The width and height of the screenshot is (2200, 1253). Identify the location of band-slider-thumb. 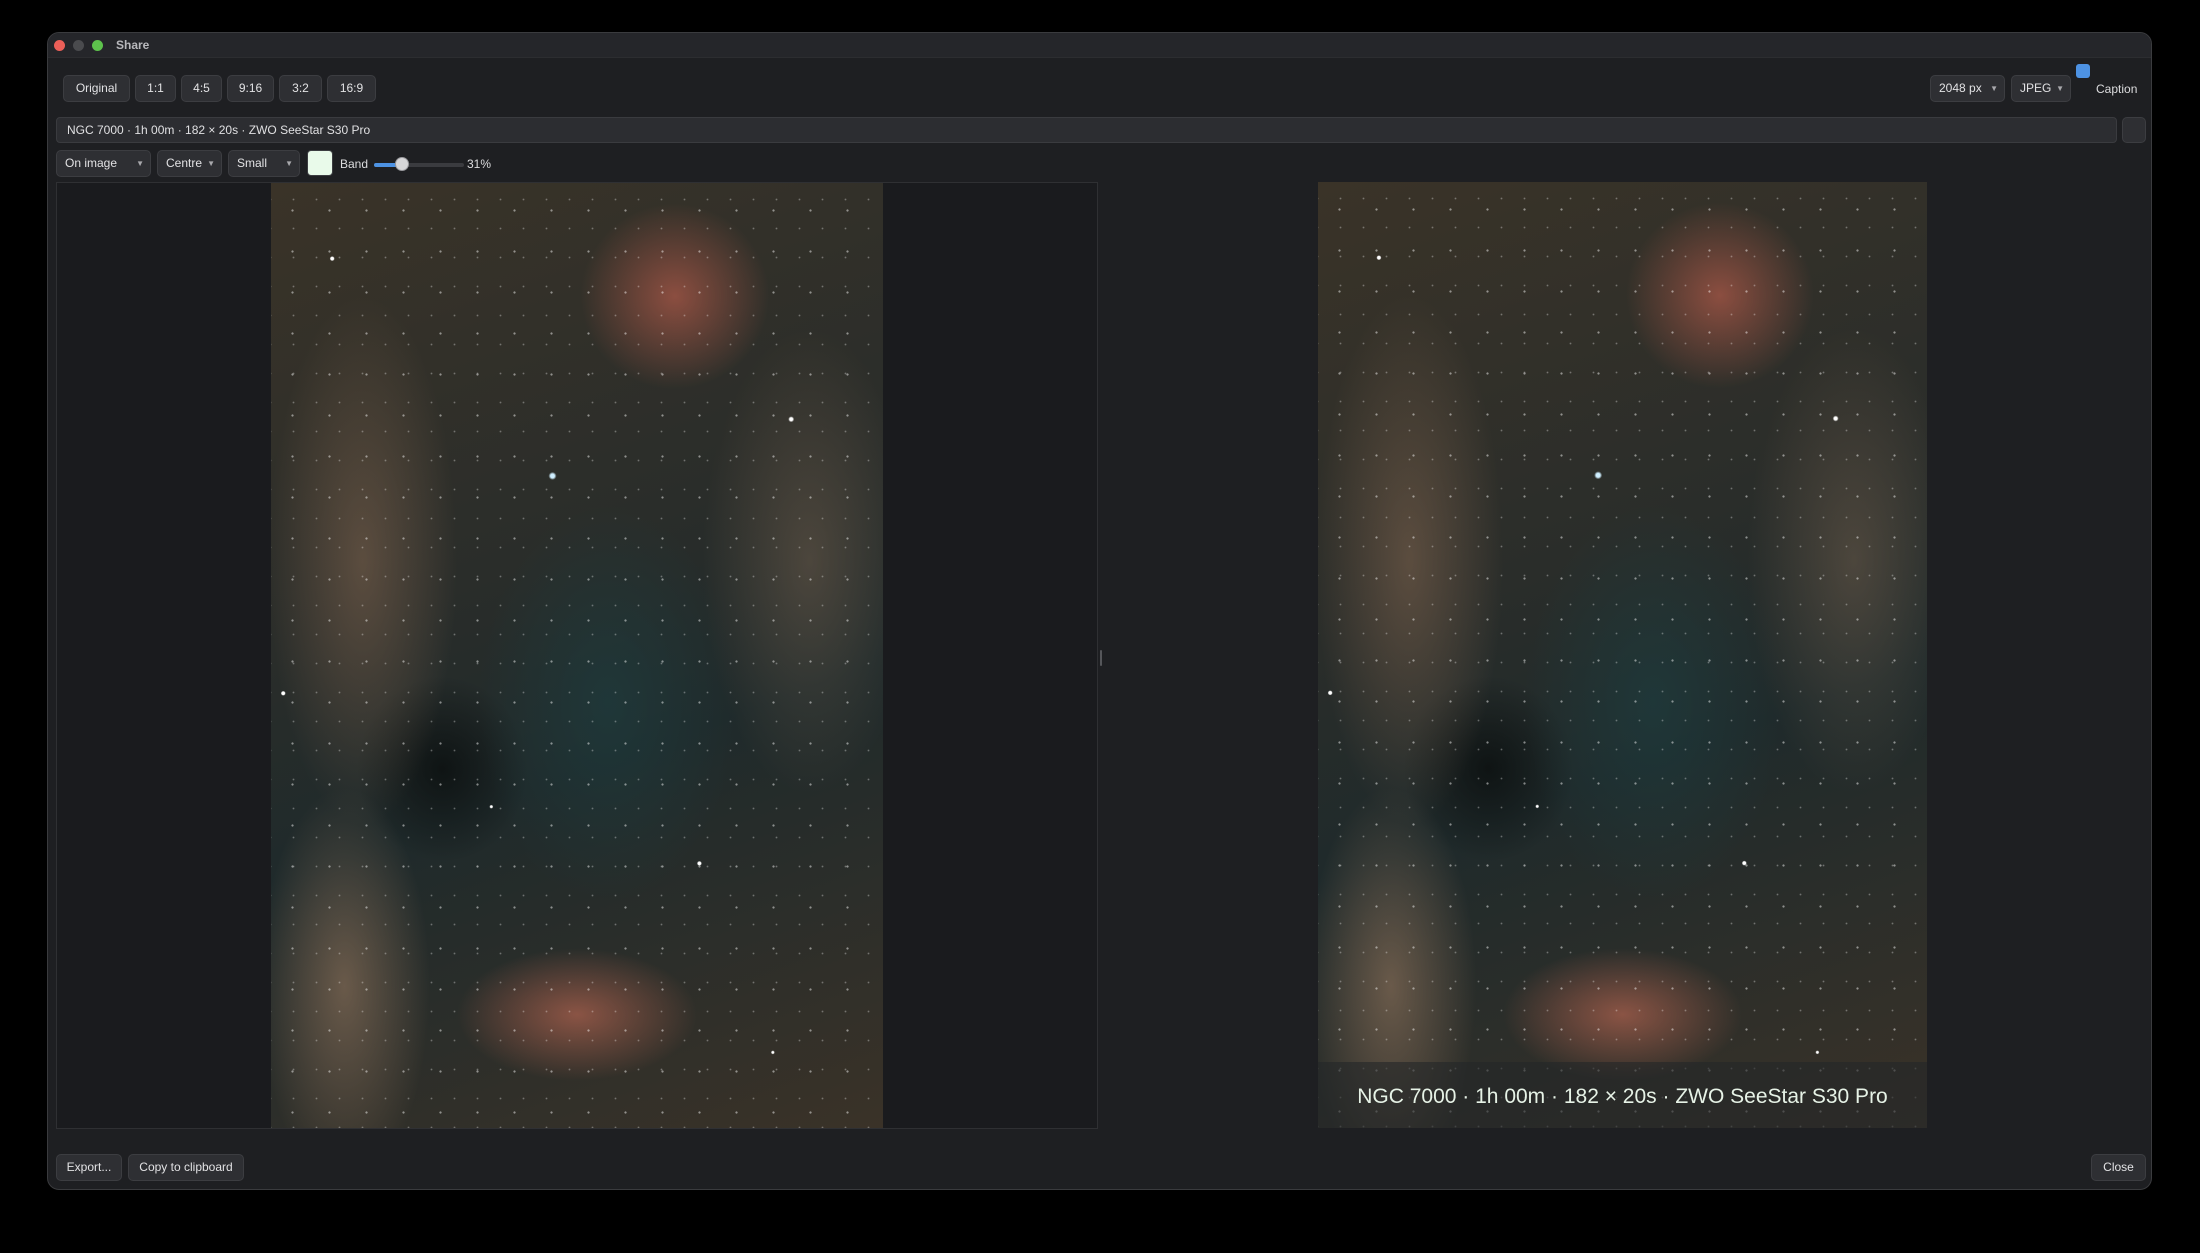
(401, 164).